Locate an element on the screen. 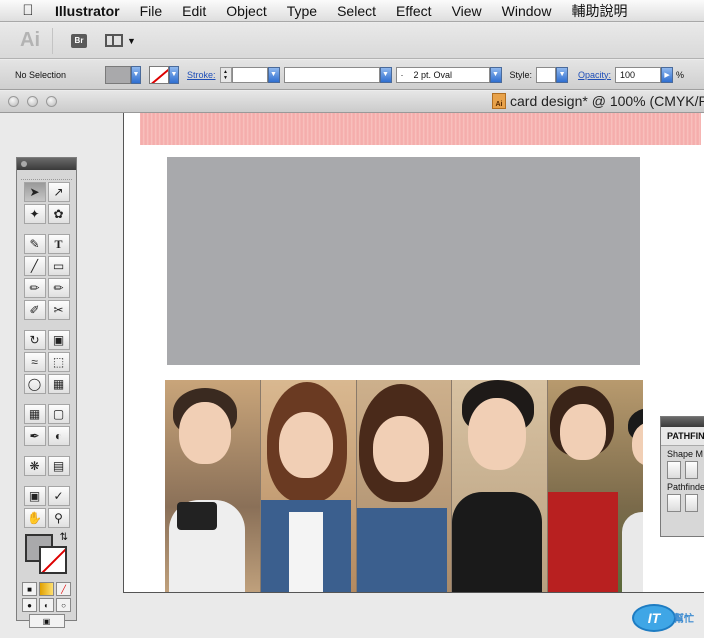 The image size is (704, 638). opacity-control: 100 ▶ is located at coordinates (644, 74).